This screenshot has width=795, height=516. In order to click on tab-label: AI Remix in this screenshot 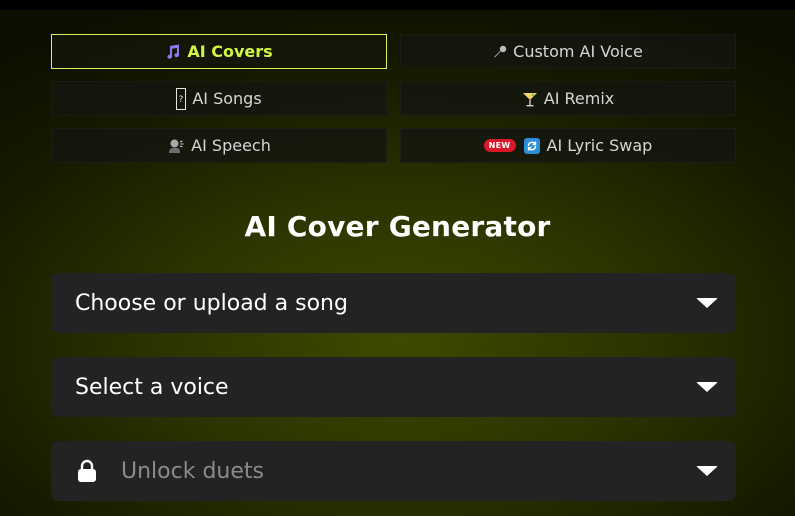, I will do `click(579, 98)`.